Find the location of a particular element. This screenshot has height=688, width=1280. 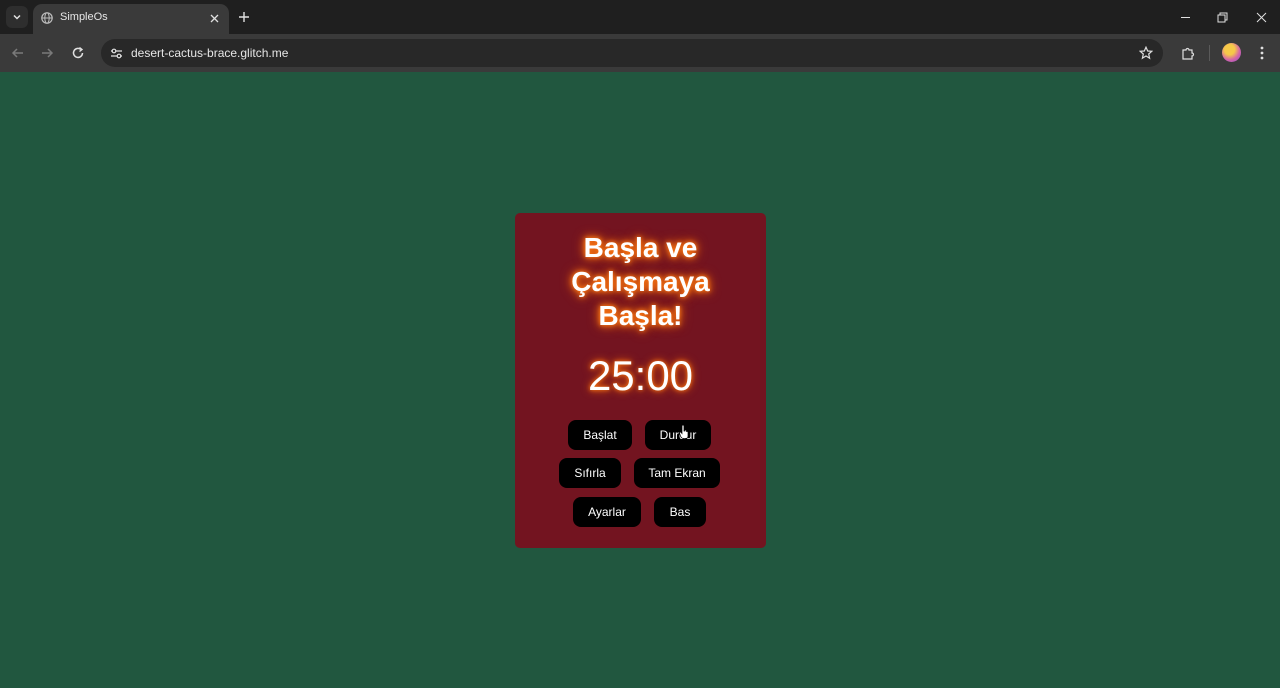

chevron-down-icon is located at coordinates (17, 17).